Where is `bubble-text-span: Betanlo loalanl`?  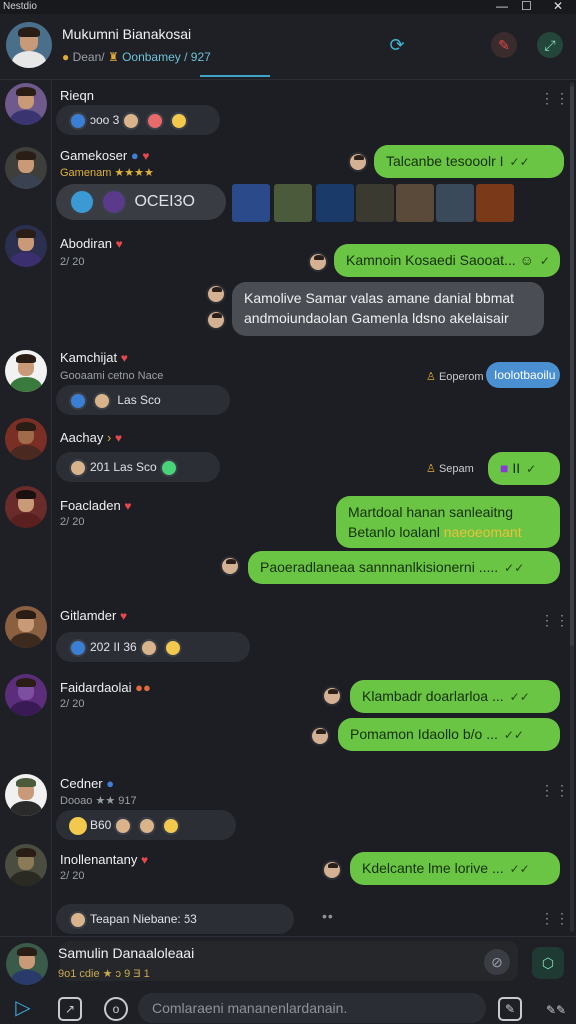 bubble-text-span: Betanlo loalanl is located at coordinates (394, 532).